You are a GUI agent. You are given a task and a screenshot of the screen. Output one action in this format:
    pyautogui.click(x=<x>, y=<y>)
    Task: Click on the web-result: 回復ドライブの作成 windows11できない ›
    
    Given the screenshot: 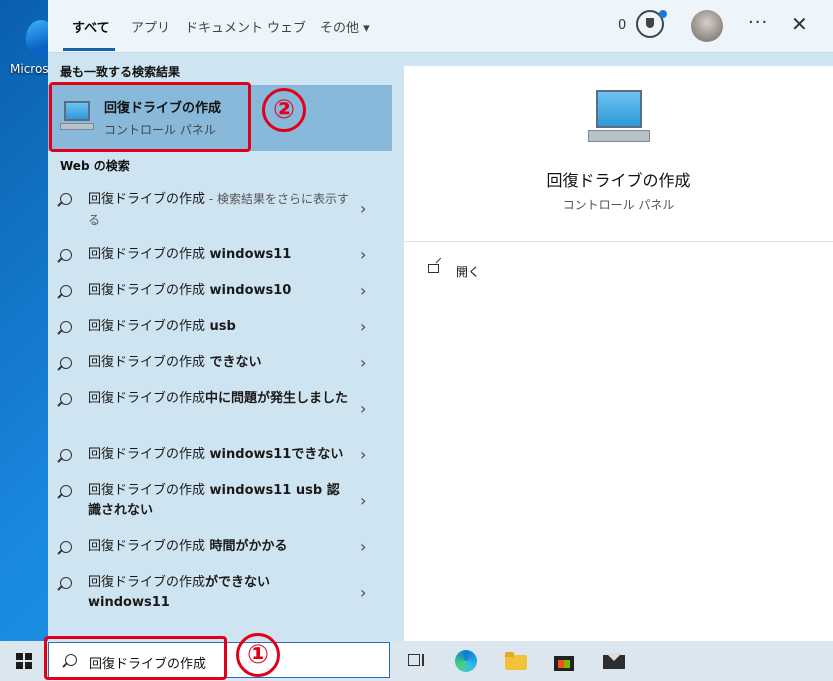 What is the action you would take?
    pyautogui.click(x=220, y=457)
    